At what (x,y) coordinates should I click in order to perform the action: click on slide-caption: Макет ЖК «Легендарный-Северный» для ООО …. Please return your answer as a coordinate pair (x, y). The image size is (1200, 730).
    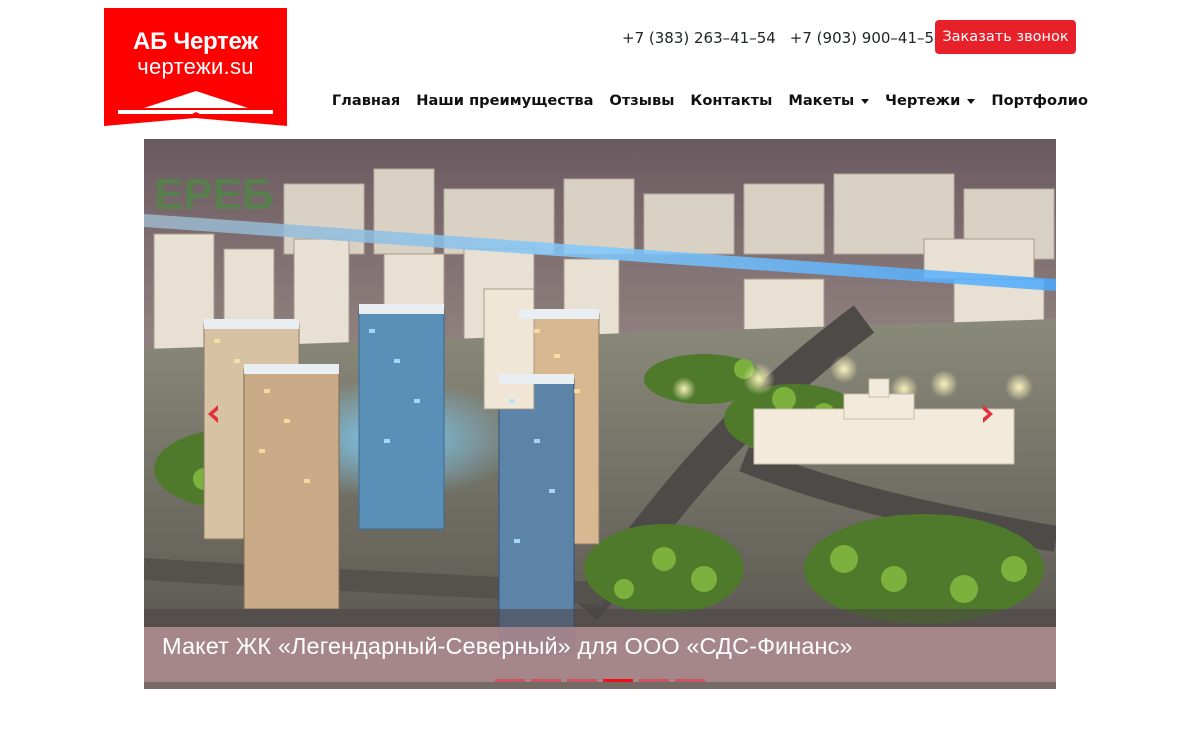
    Looking at the image, I should click on (507, 646).